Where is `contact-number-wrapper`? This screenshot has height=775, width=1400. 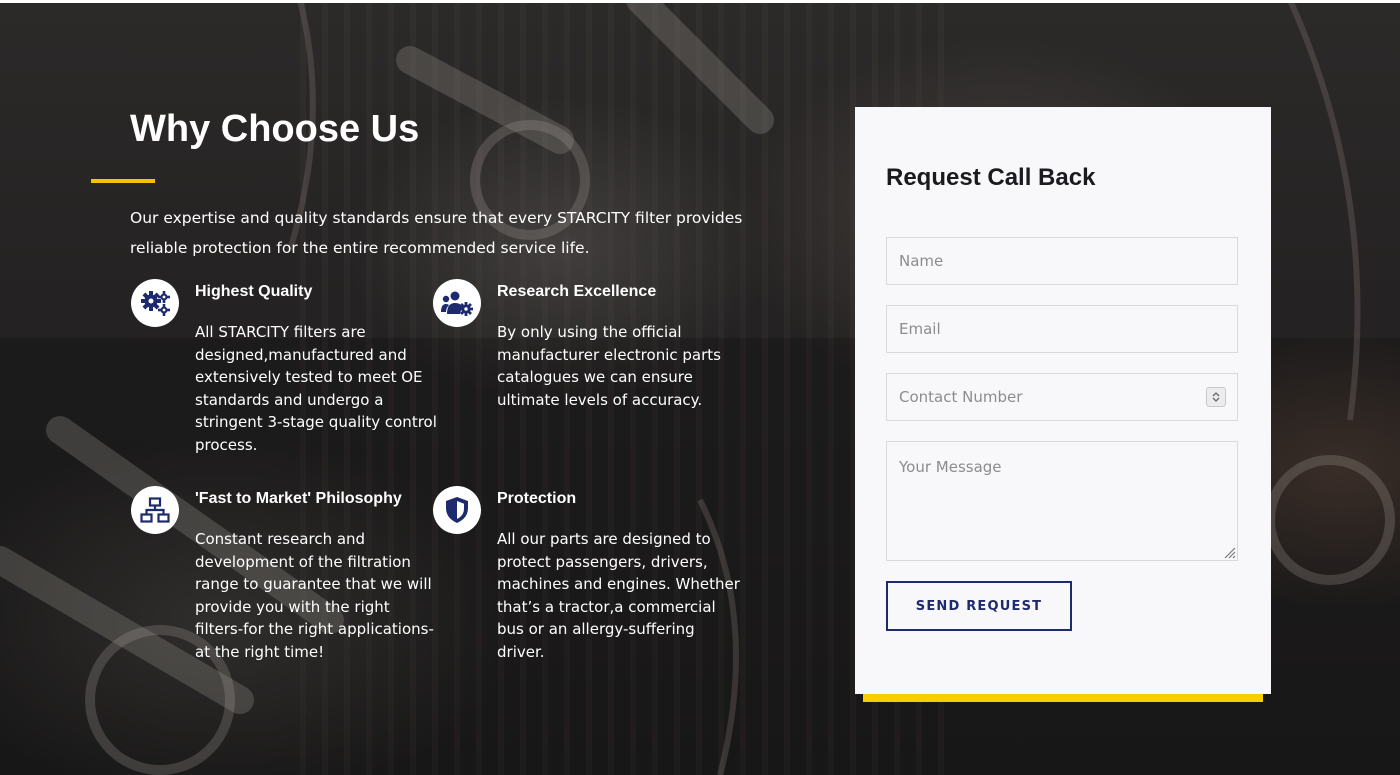
contact-number-wrapper is located at coordinates (1062, 397).